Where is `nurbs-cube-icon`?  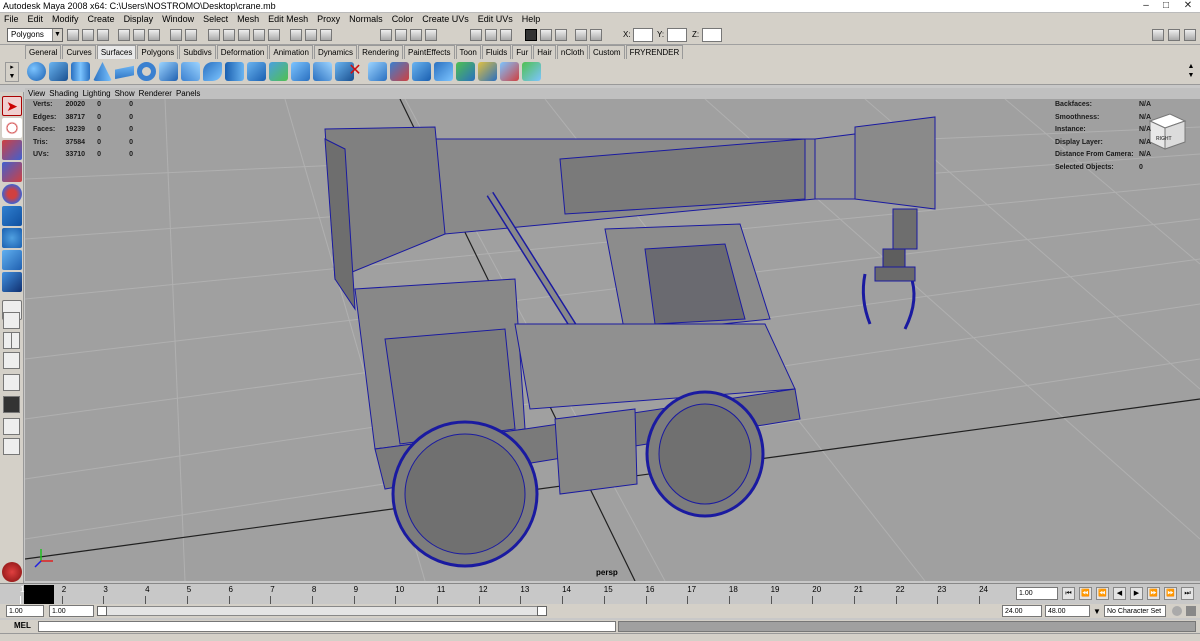
nurbs-cube-icon is located at coordinates (58, 71).